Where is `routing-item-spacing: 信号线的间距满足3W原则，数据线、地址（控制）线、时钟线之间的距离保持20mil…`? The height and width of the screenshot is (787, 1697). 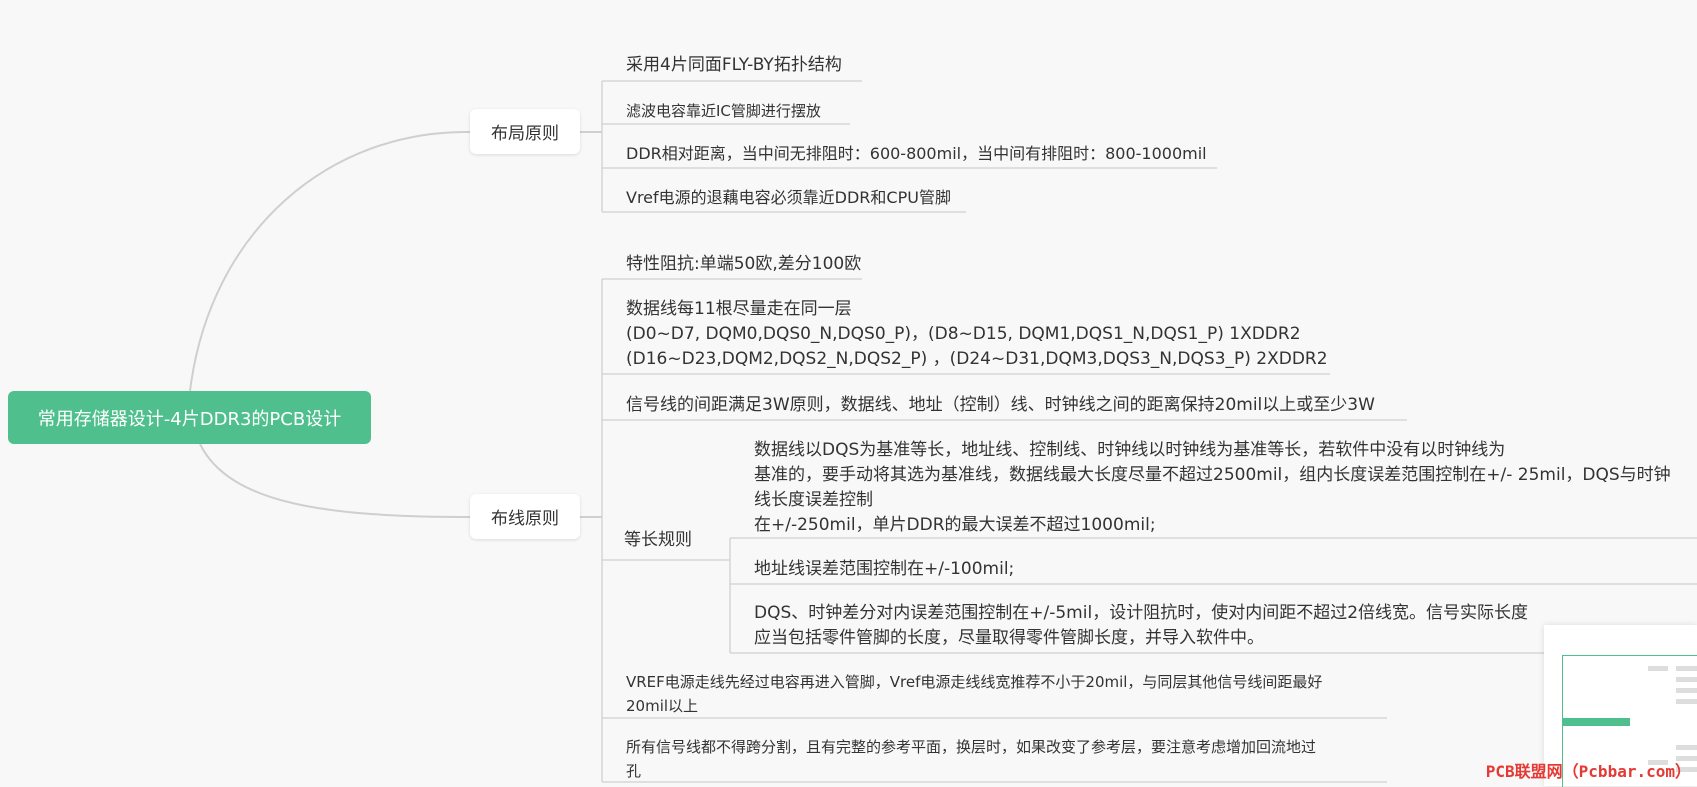 routing-item-spacing: 信号线的间距满足3W原则，数据线、地址（控制）线、时钟线之间的距离保持20mil… is located at coordinates (1000, 405).